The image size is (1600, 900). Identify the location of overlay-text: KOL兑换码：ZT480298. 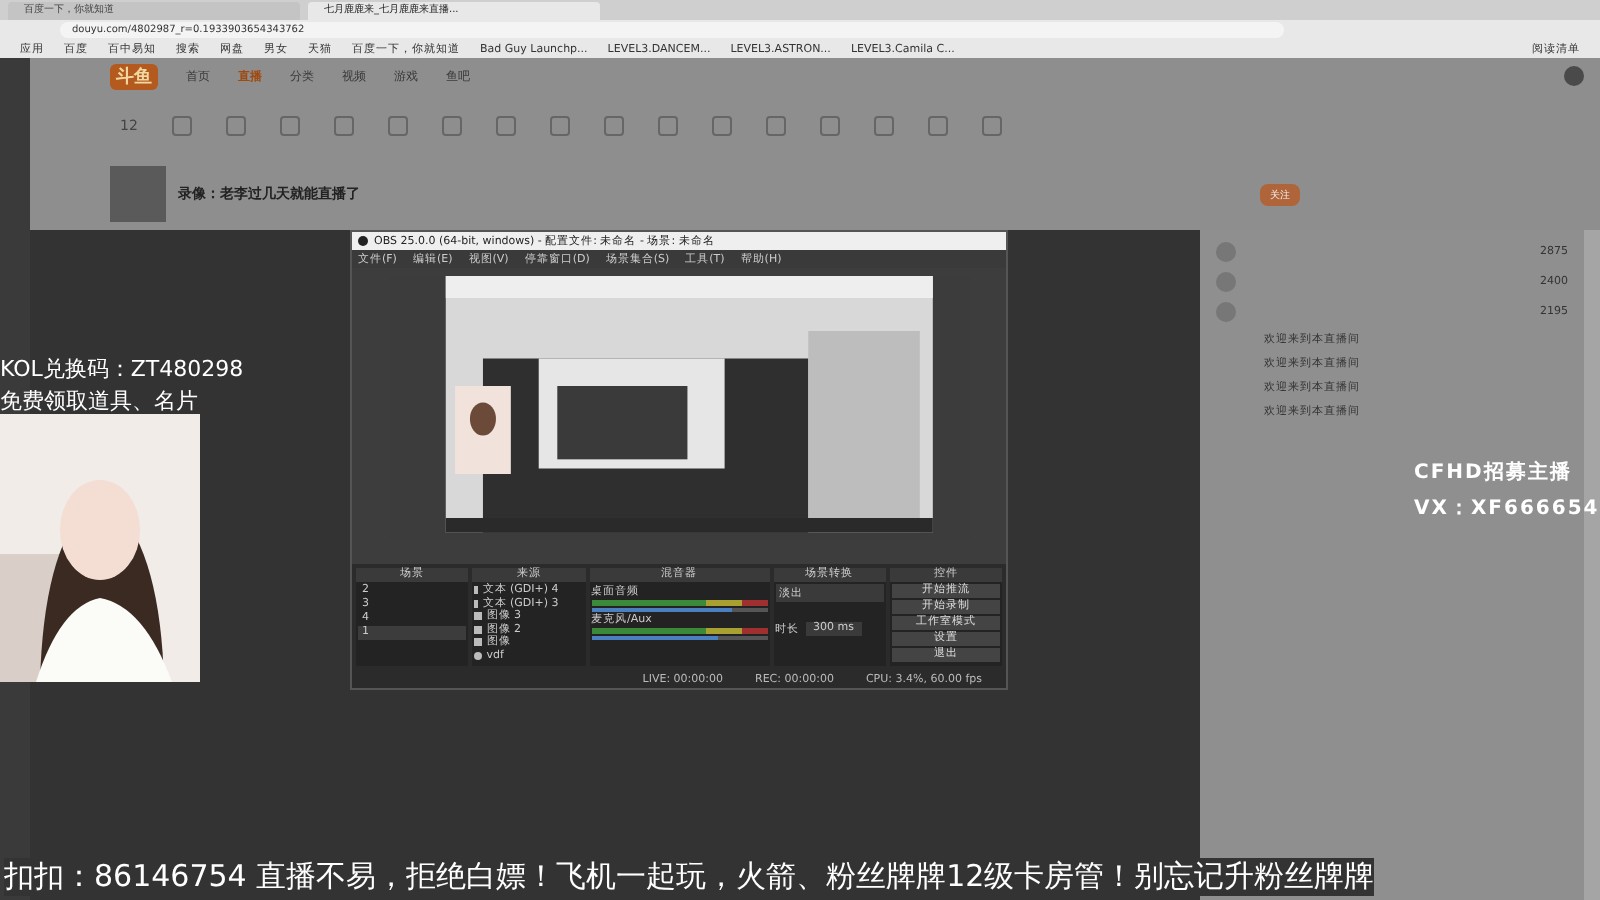
(122, 369).